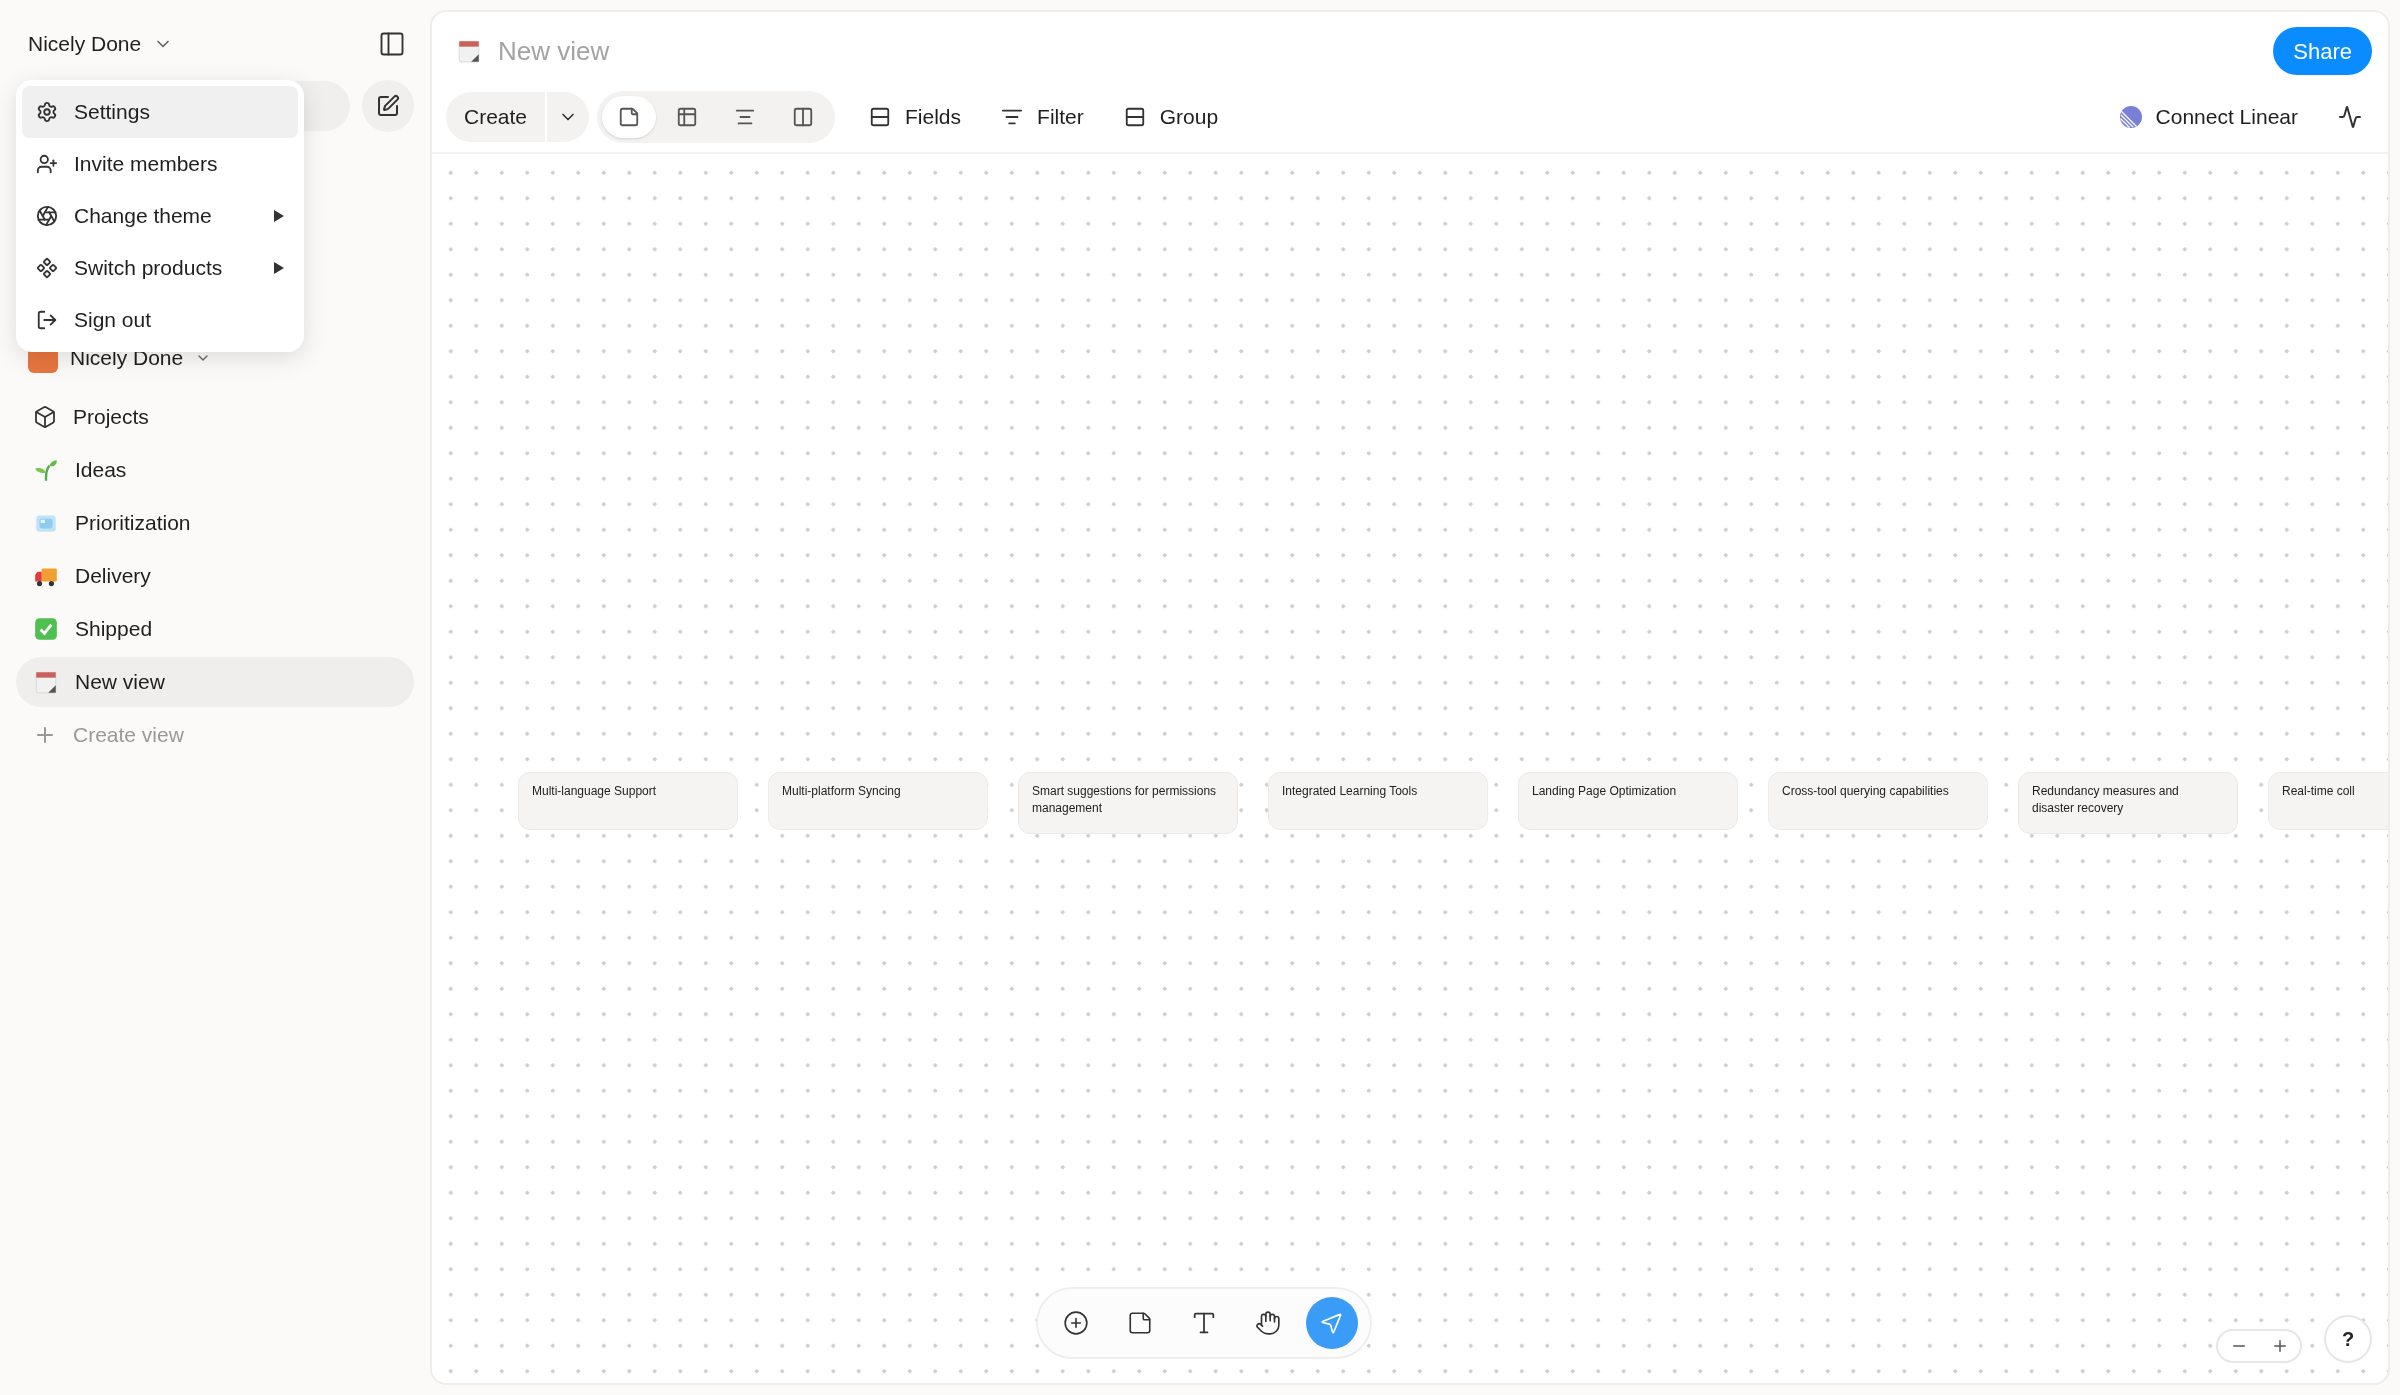 The image size is (2400, 1395). What do you see at coordinates (215, 682) in the screenshot?
I see `sidebar-item: New view` at bounding box center [215, 682].